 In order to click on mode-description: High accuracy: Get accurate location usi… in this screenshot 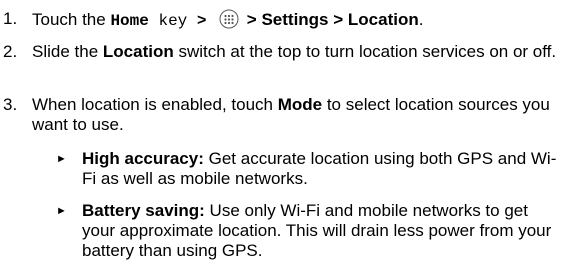, I will do `click(319, 168)`.